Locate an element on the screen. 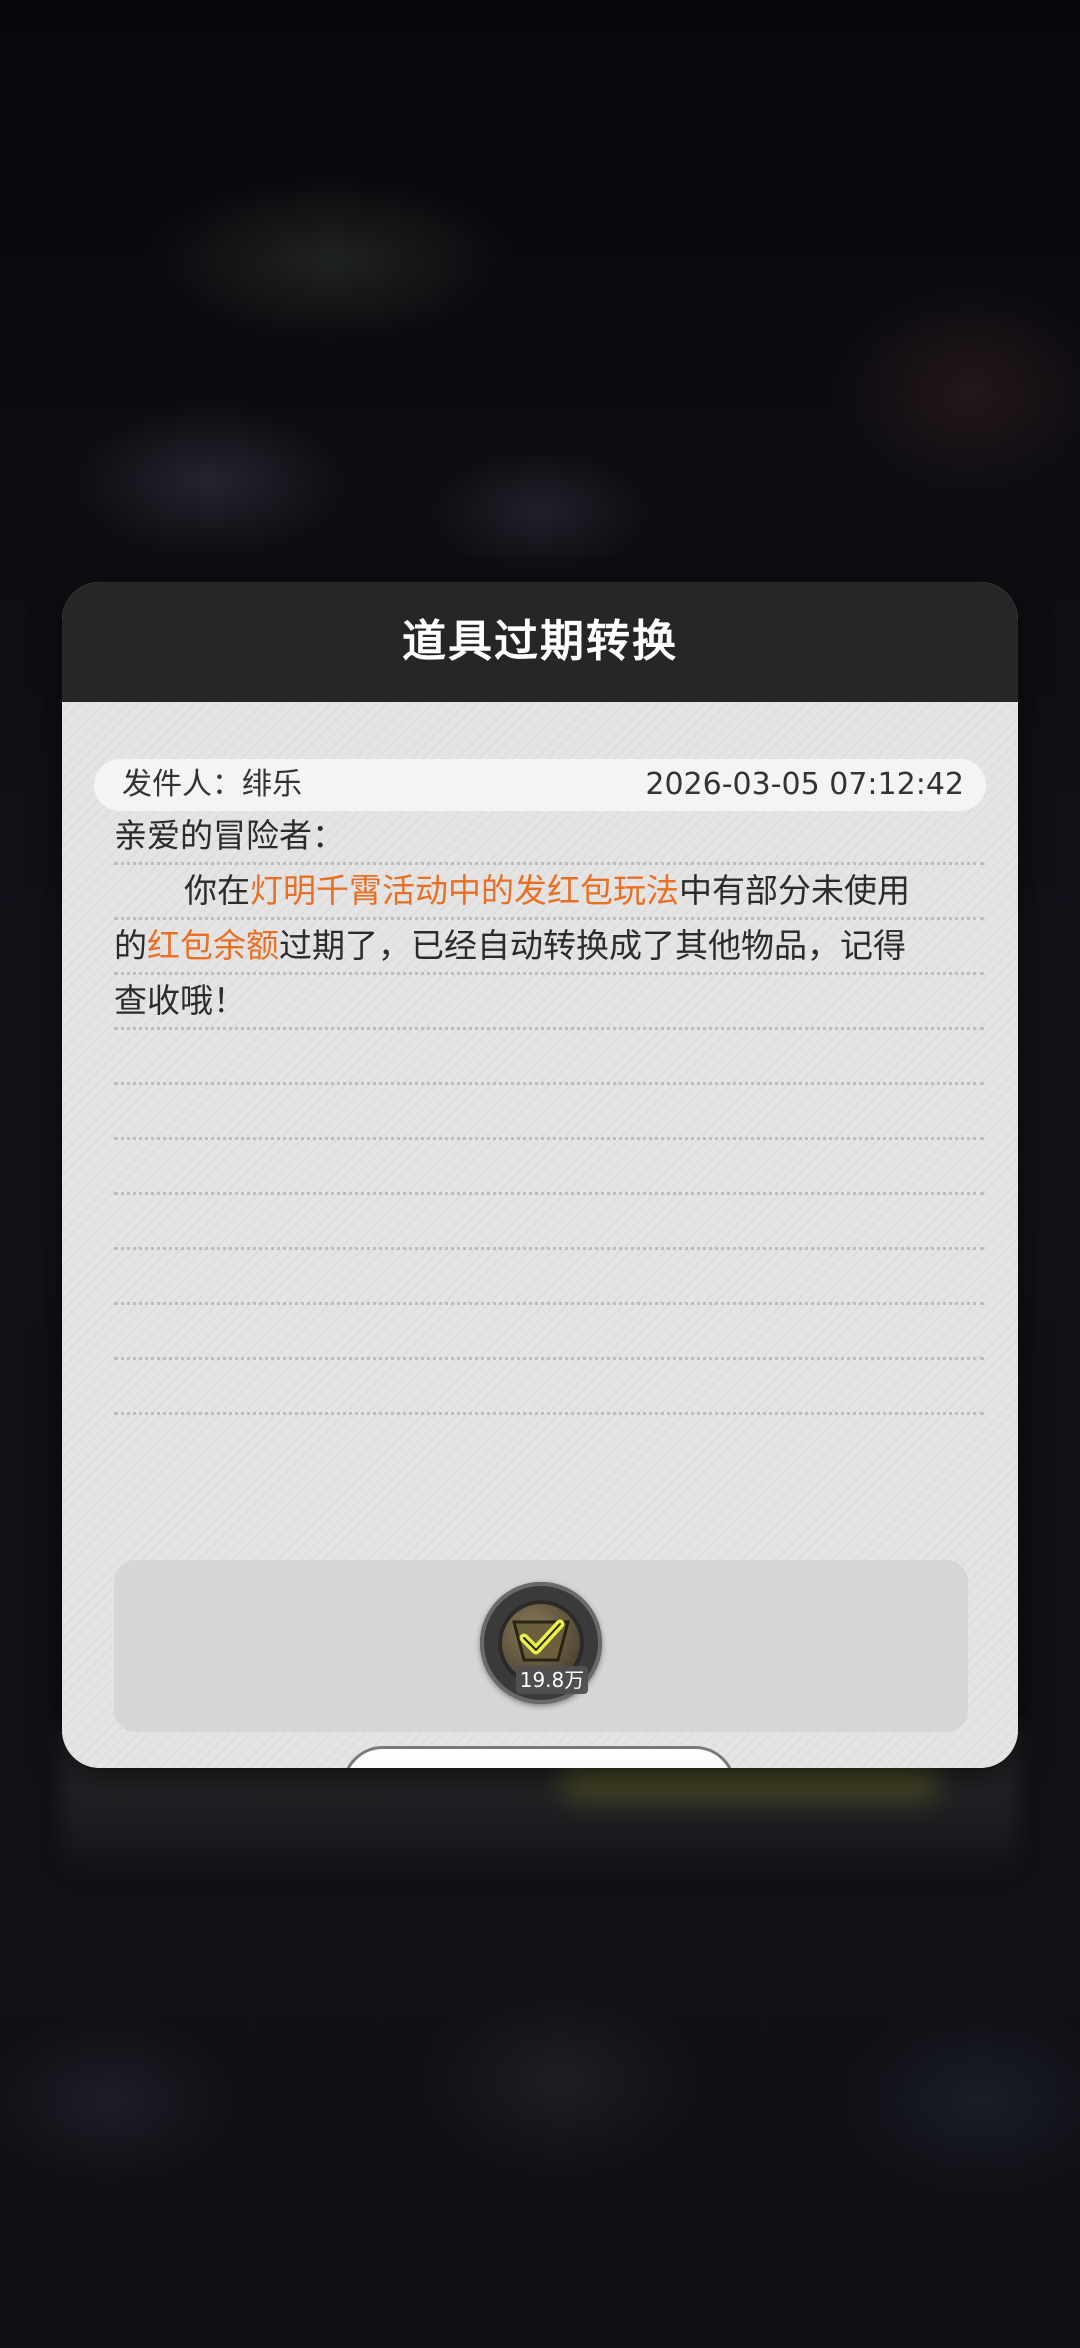 This screenshot has height=2348, width=1080. letter-text: 查收哦！ is located at coordinates (180, 1000).